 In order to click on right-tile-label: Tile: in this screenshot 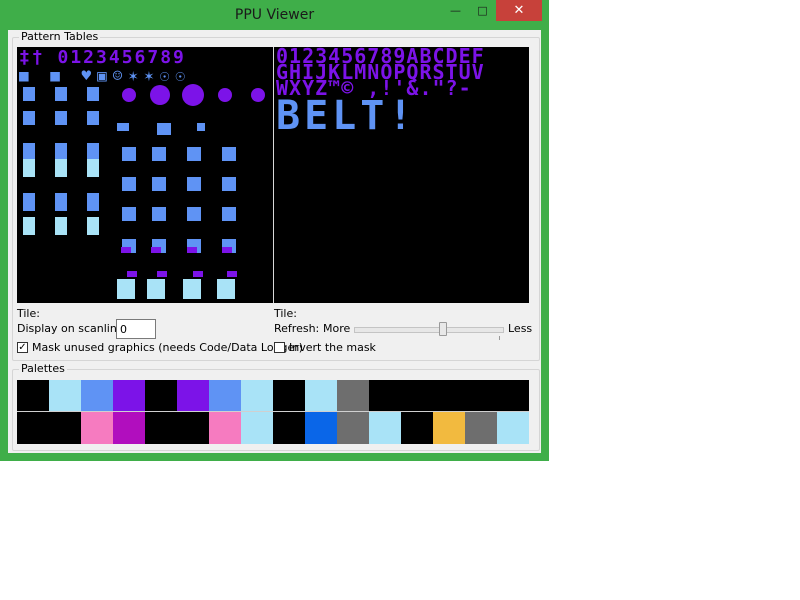, I will do `click(285, 313)`.